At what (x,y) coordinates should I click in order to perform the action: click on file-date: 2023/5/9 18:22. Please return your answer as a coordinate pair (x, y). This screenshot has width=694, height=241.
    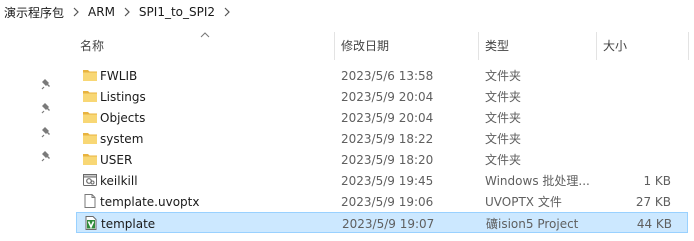
    Looking at the image, I should click on (387, 138).